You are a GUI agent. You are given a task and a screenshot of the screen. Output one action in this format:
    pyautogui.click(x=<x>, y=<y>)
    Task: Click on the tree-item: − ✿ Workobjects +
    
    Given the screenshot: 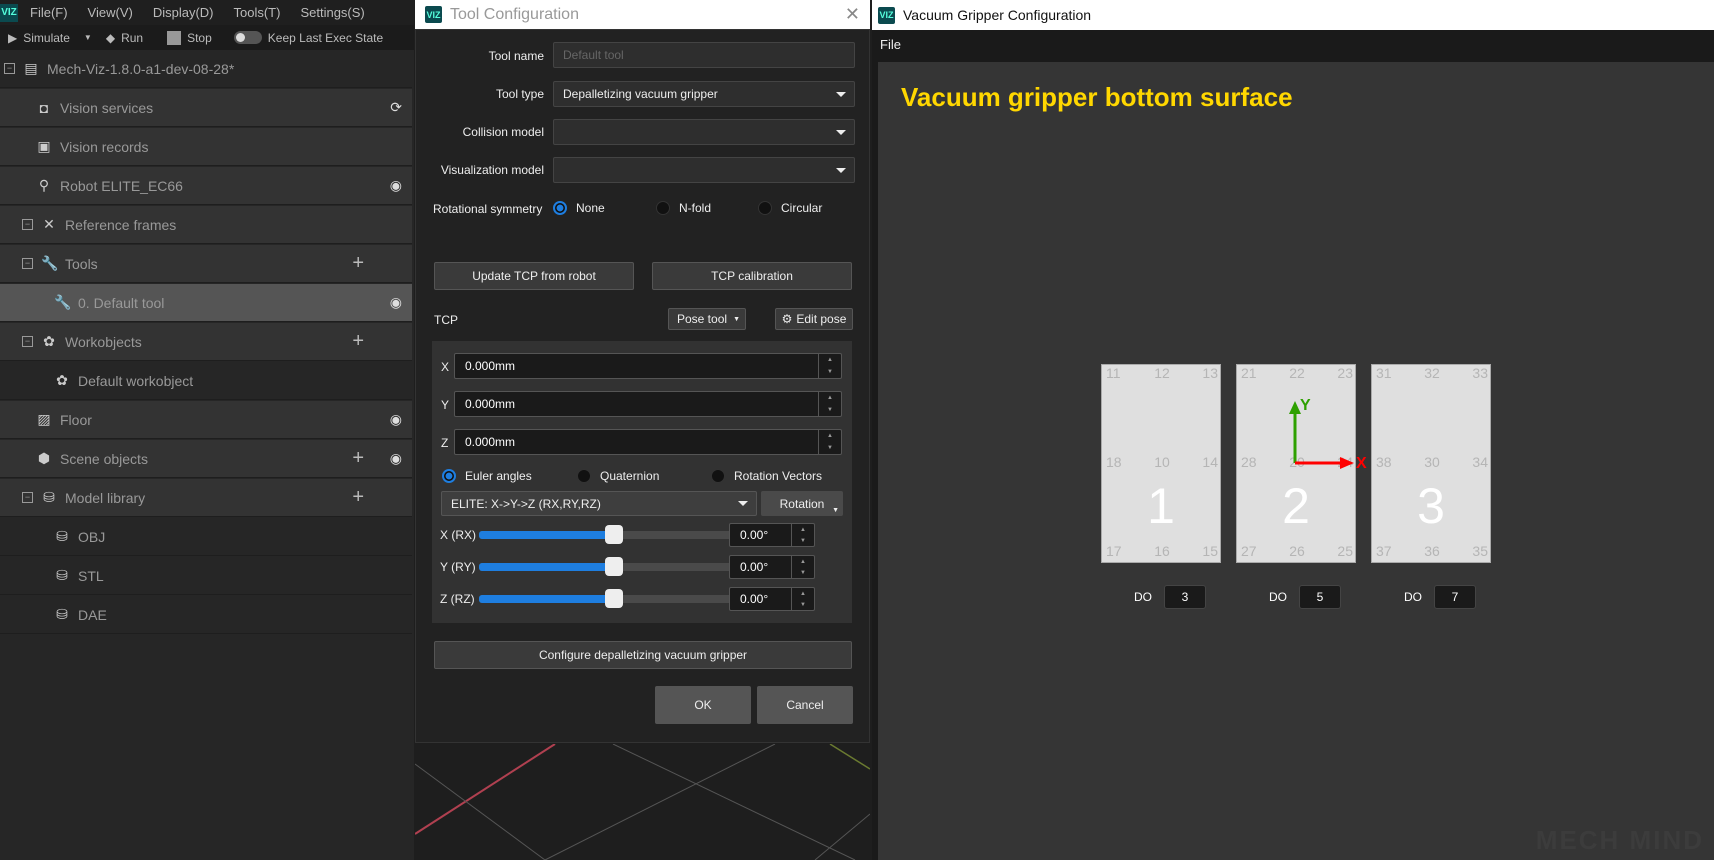 What is the action you would take?
    pyautogui.click(x=206, y=342)
    